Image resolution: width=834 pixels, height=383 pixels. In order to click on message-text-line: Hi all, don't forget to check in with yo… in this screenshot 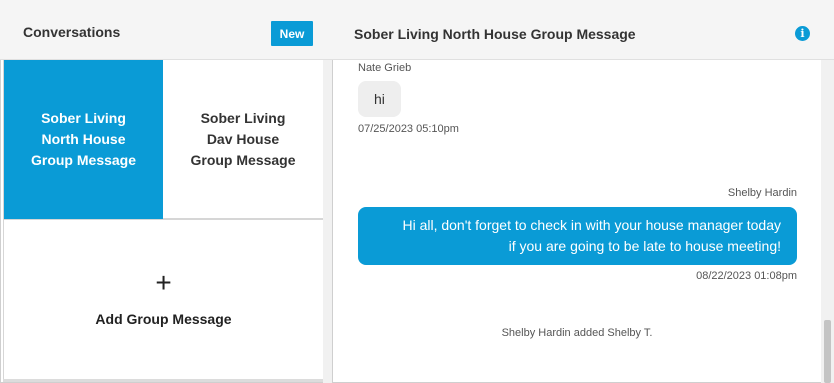, I will do `click(591, 225)`.